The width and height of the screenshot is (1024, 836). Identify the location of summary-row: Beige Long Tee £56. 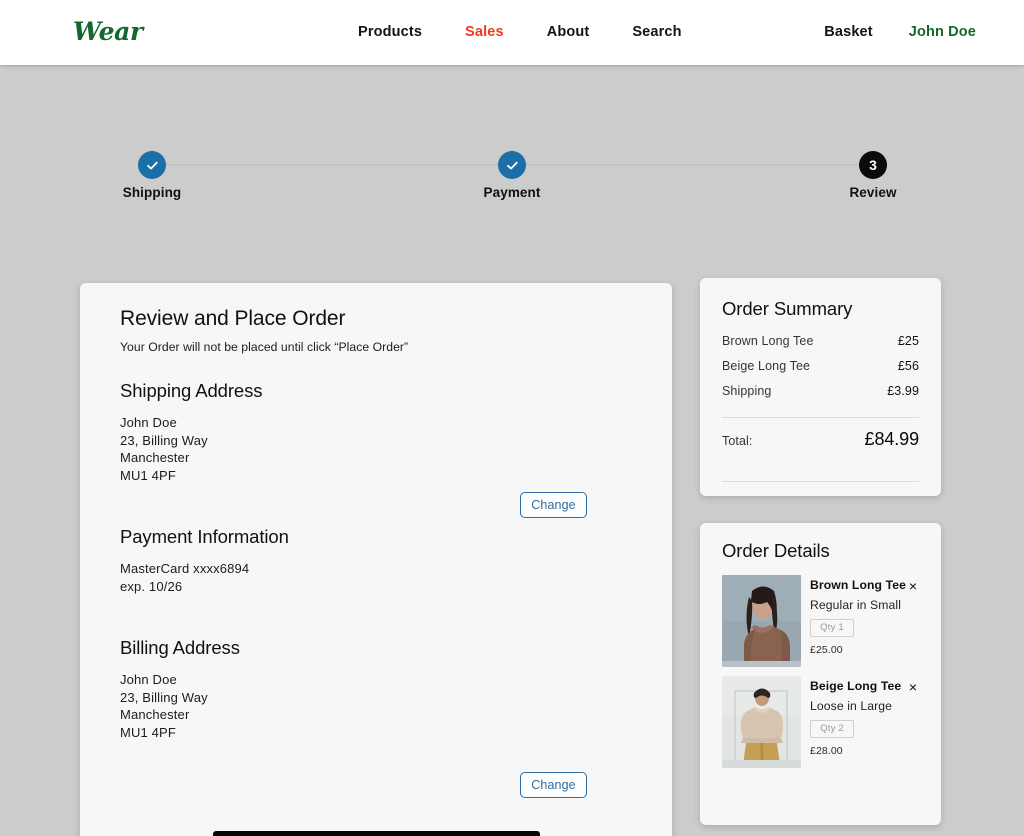
(820, 366).